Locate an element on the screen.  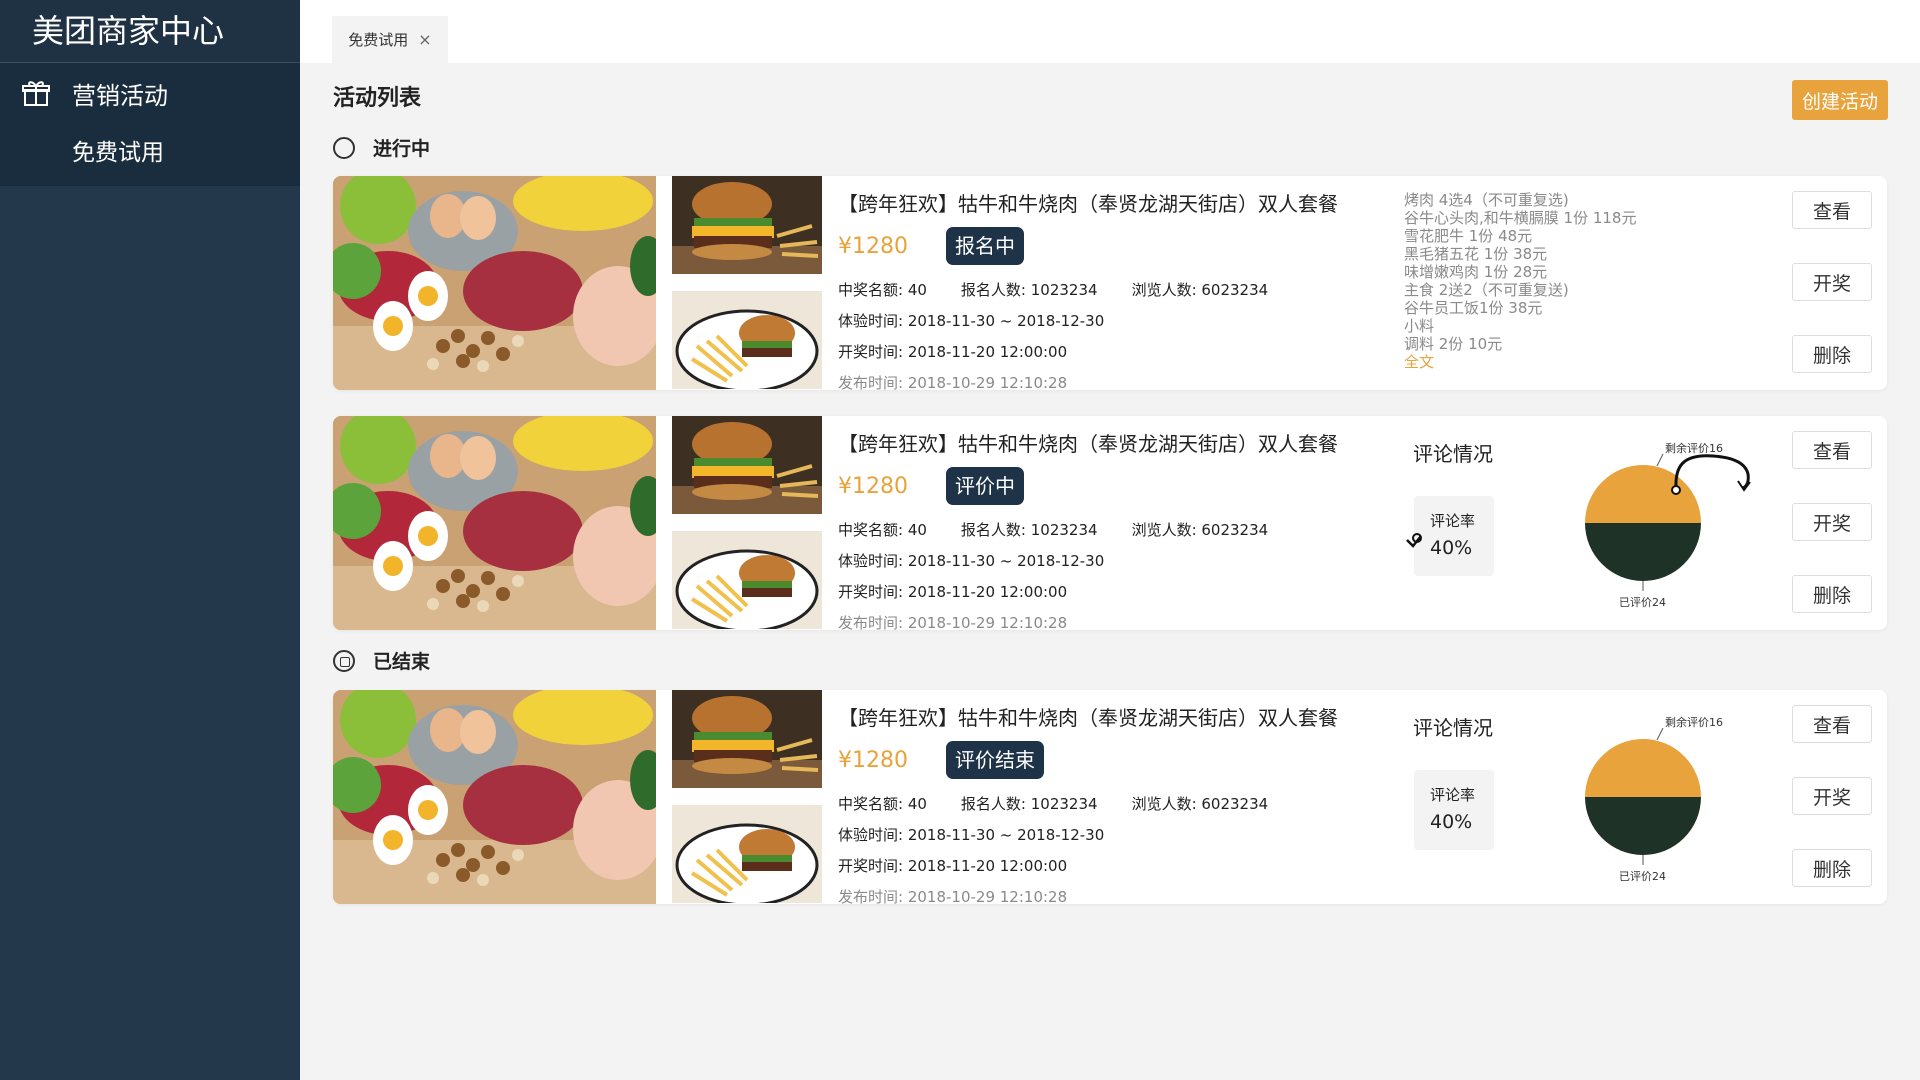
close-icon: × is located at coordinates (424, 39).